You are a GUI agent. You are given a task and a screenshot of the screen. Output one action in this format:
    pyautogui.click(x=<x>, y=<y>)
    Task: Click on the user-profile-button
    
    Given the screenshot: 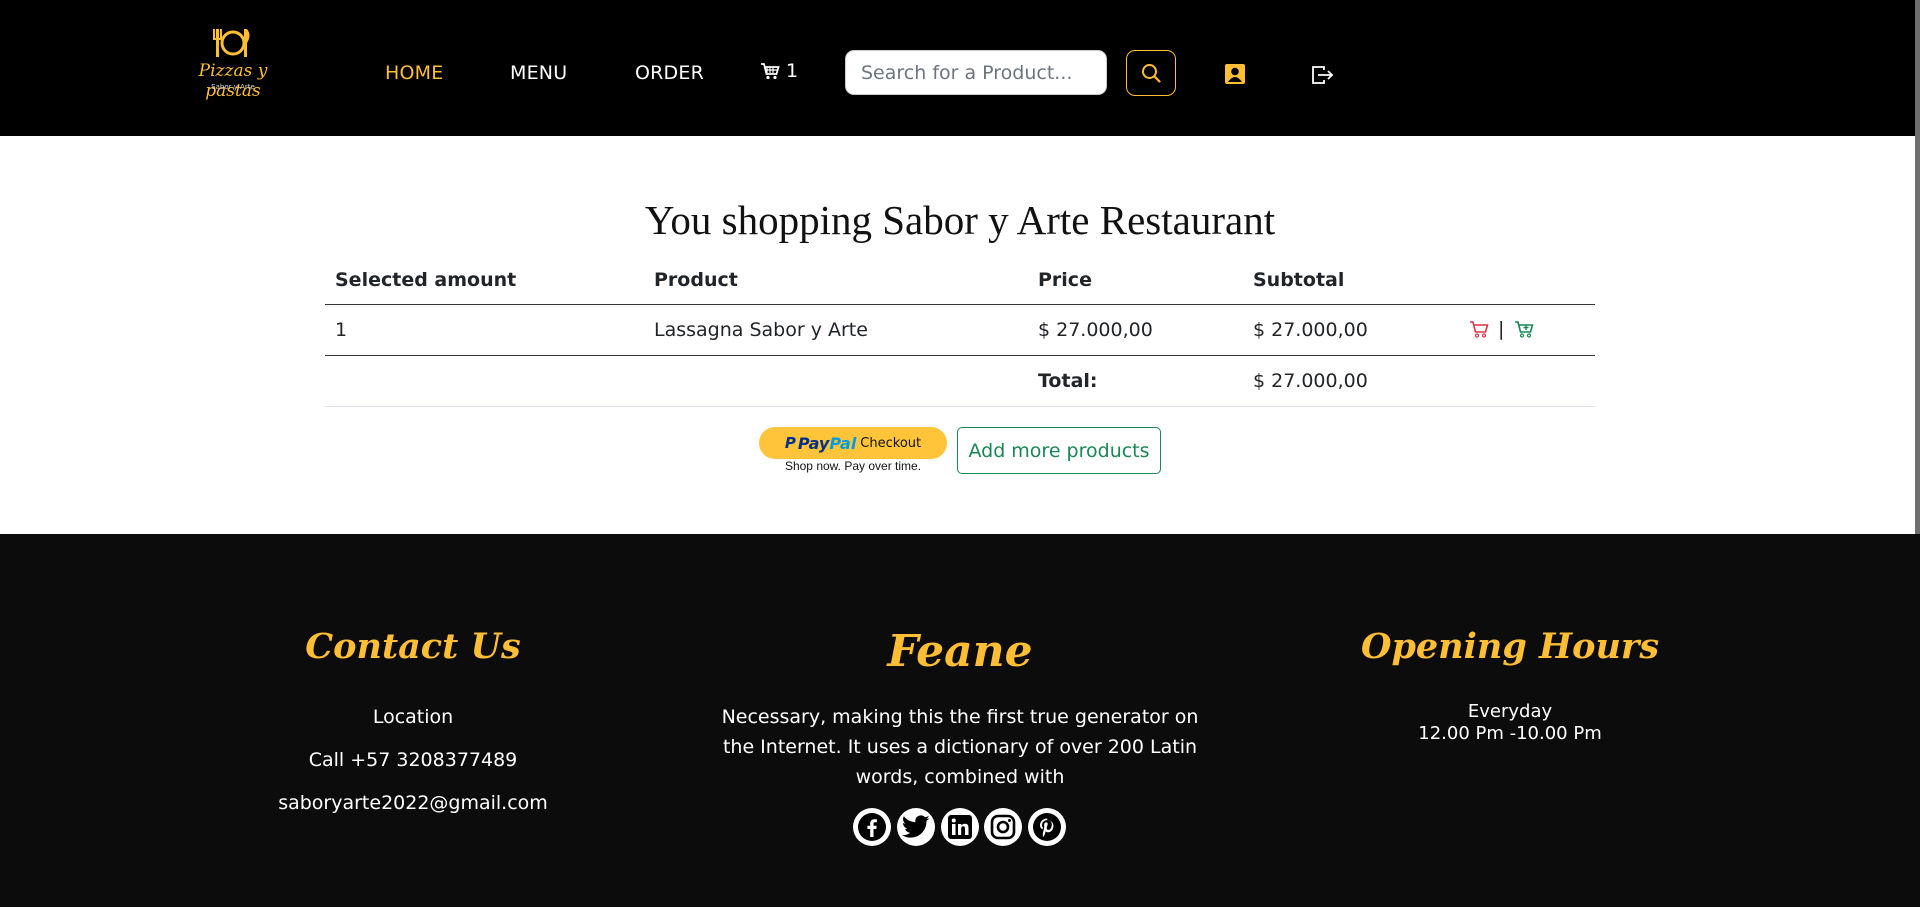 What is the action you would take?
    pyautogui.click(x=1235, y=74)
    